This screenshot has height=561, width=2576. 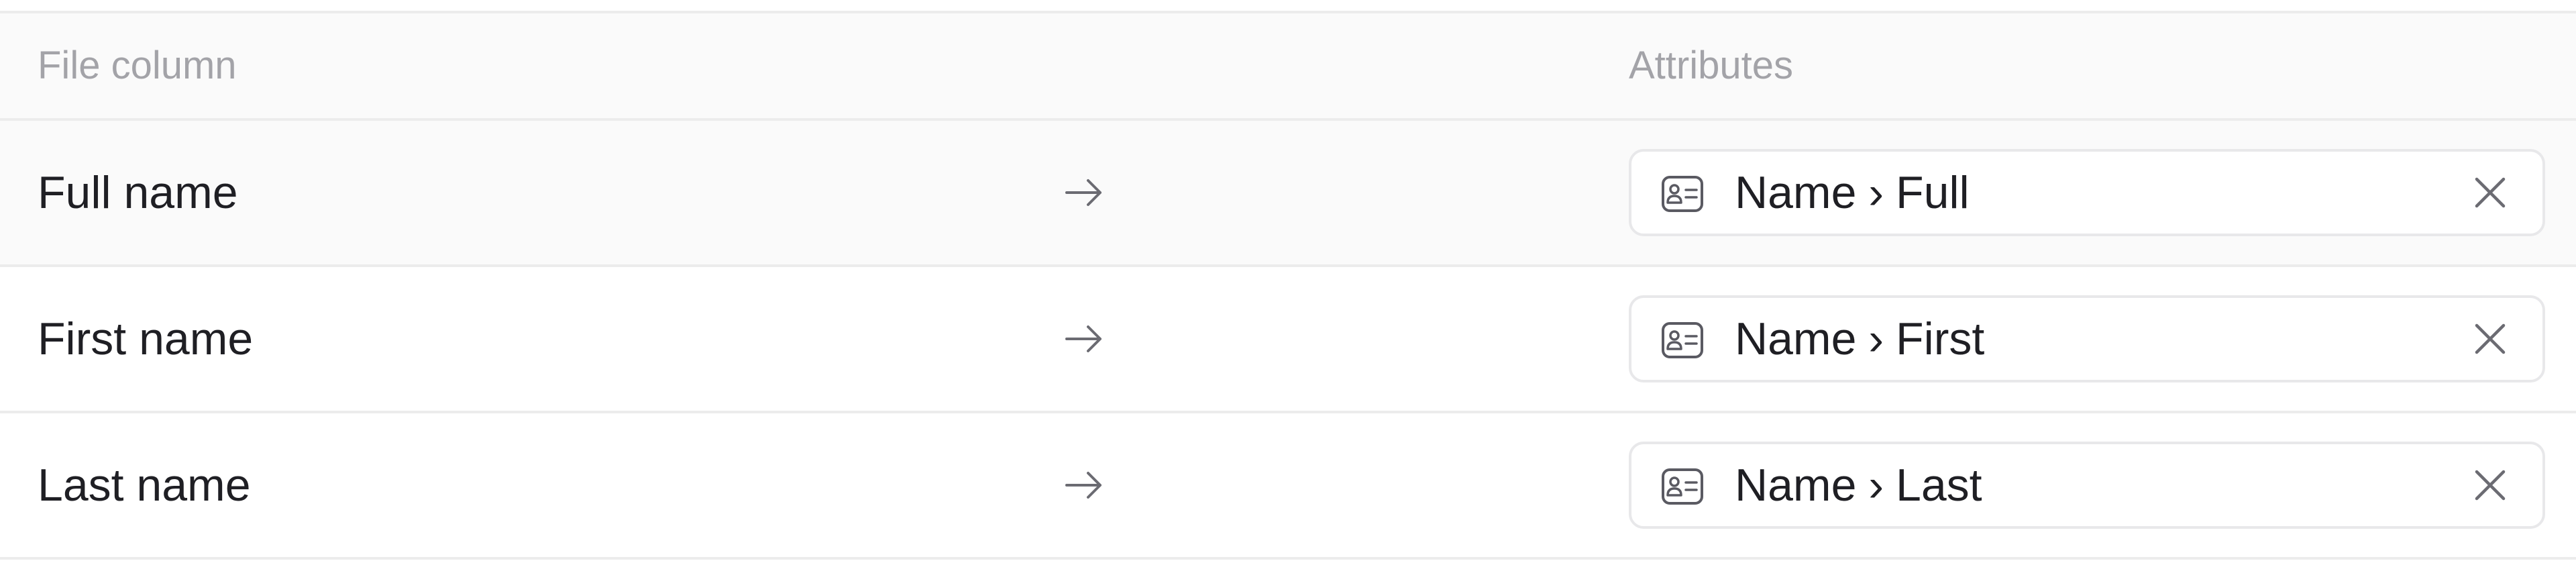 I want to click on attribute-path: Name › Full, so click(x=1852, y=193).